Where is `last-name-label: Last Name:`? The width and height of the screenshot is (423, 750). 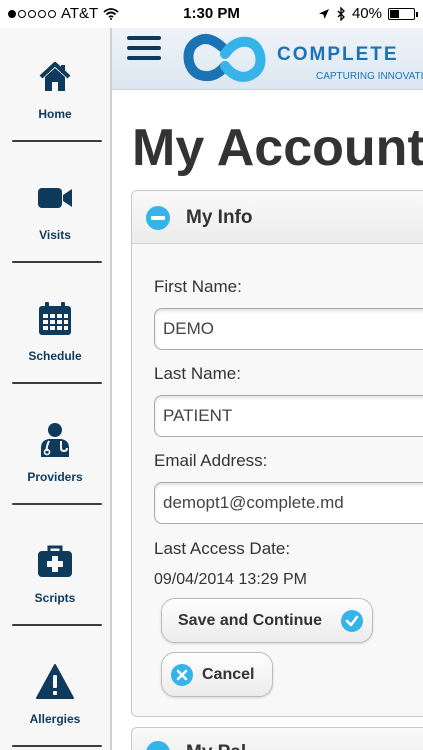
last-name-label: Last Name: is located at coordinates (197, 373).